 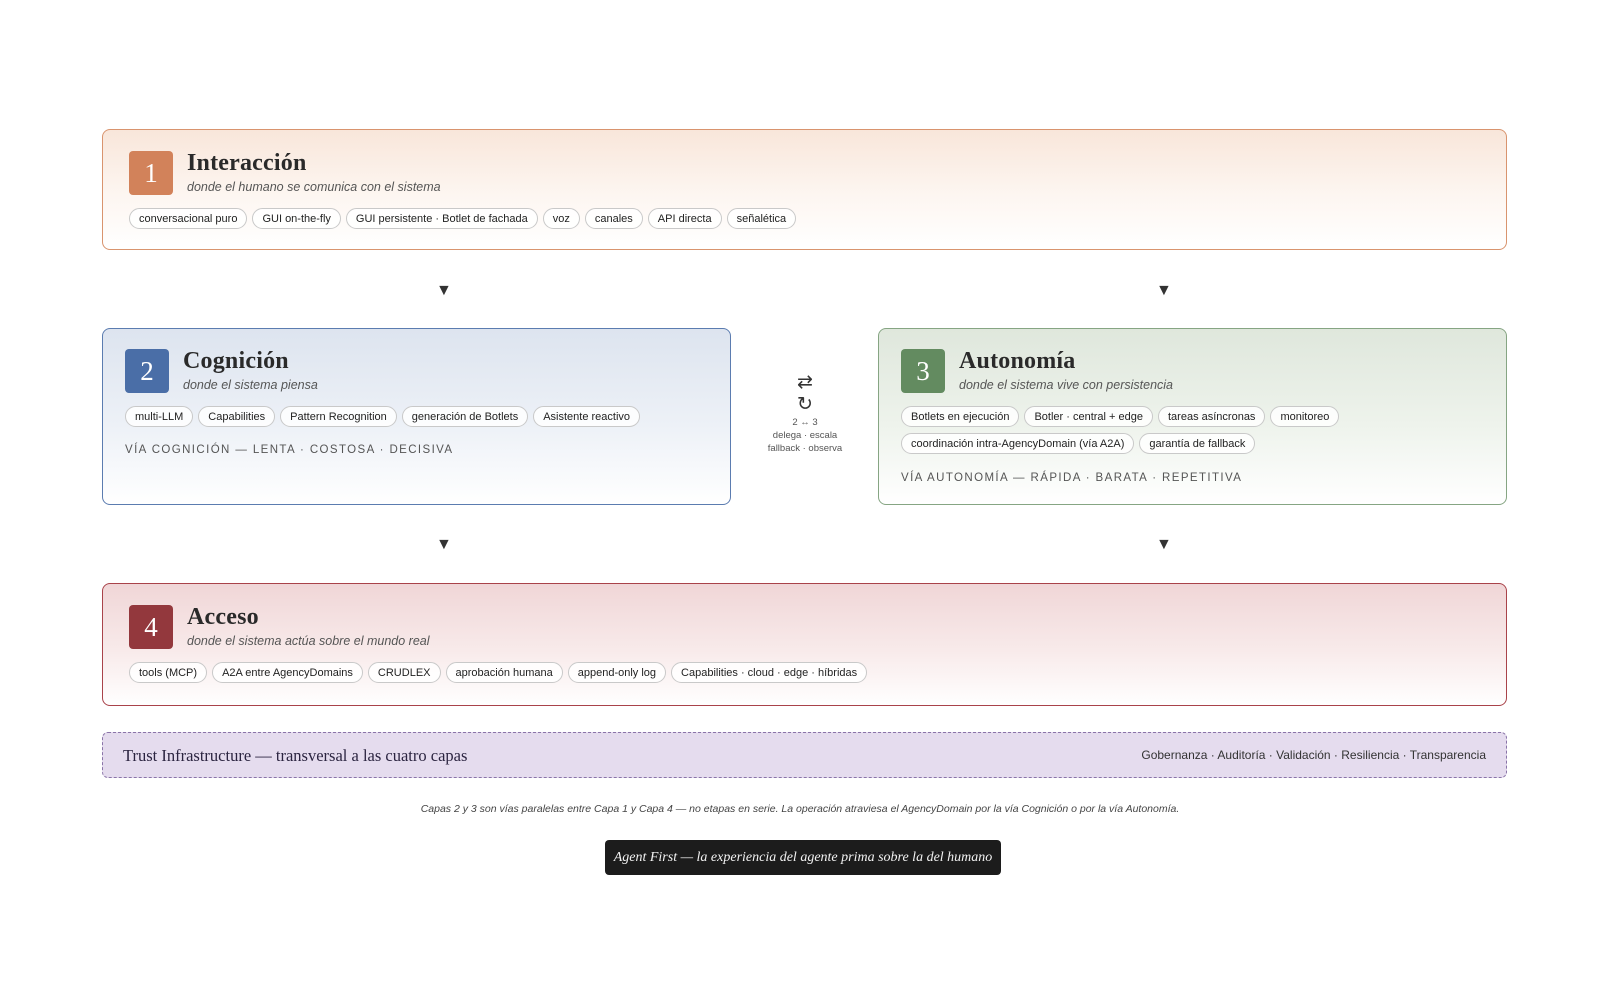 I want to click on chip: señalética, so click(x=761, y=218).